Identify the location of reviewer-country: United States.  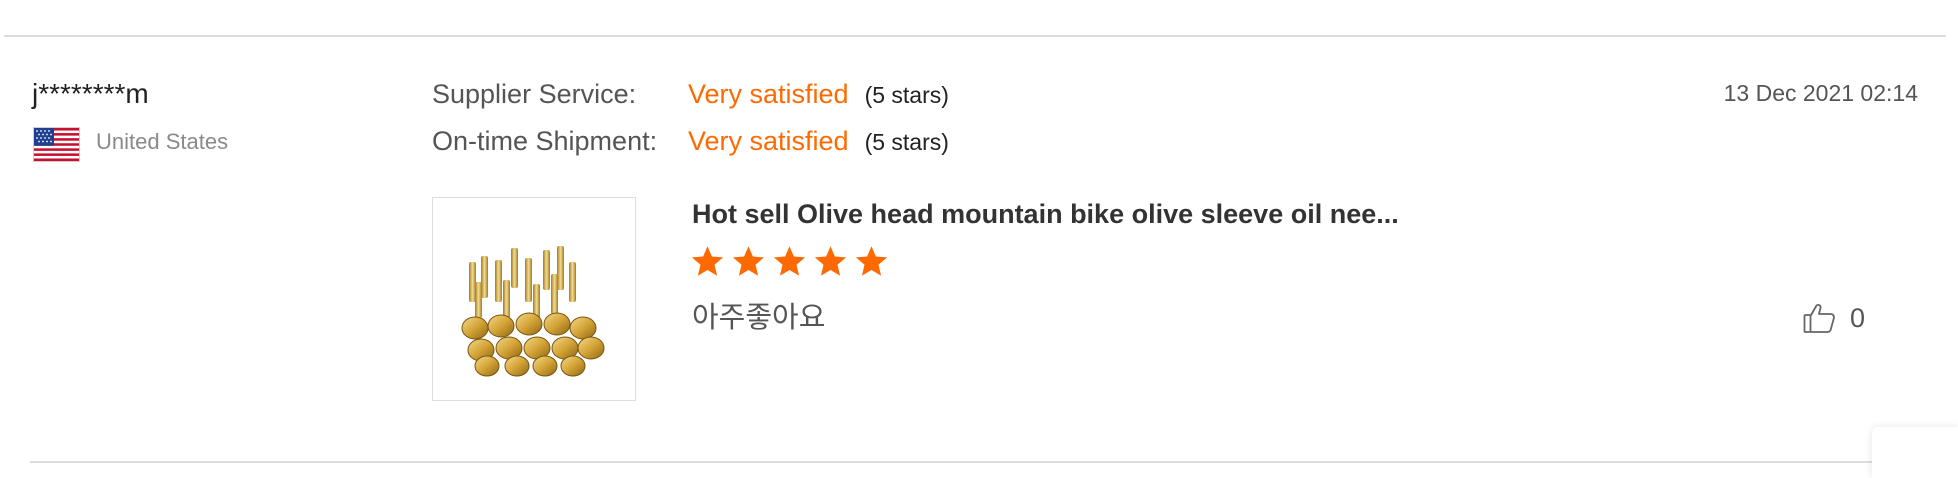
(162, 141).